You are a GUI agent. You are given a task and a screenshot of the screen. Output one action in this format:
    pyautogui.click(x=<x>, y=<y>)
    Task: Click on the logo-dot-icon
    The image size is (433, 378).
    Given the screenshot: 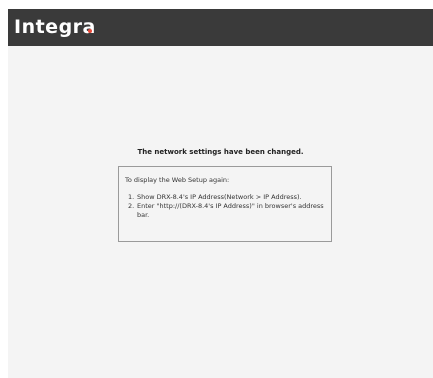 What is the action you would take?
    pyautogui.click(x=90, y=31)
    